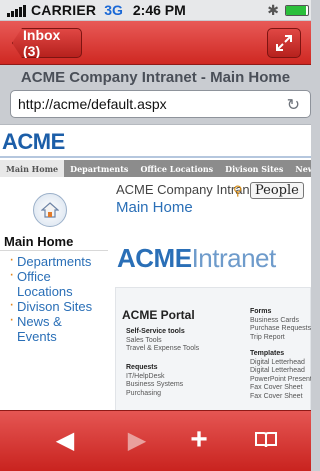 The width and height of the screenshot is (320, 471). What do you see at coordinates (273, 10) in the screenshot?
I see `bluetooth-icon: ✱` at bounding box center [273, 10].